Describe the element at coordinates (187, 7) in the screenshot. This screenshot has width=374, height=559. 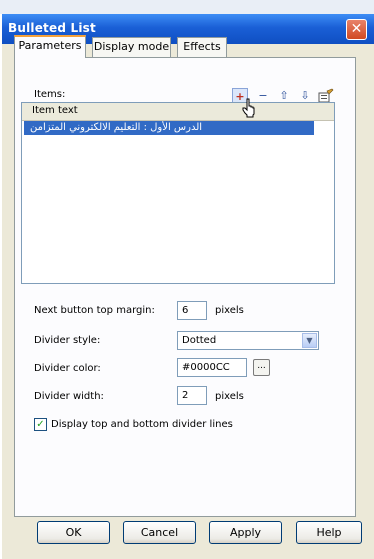
I see `background-strip` at that location.